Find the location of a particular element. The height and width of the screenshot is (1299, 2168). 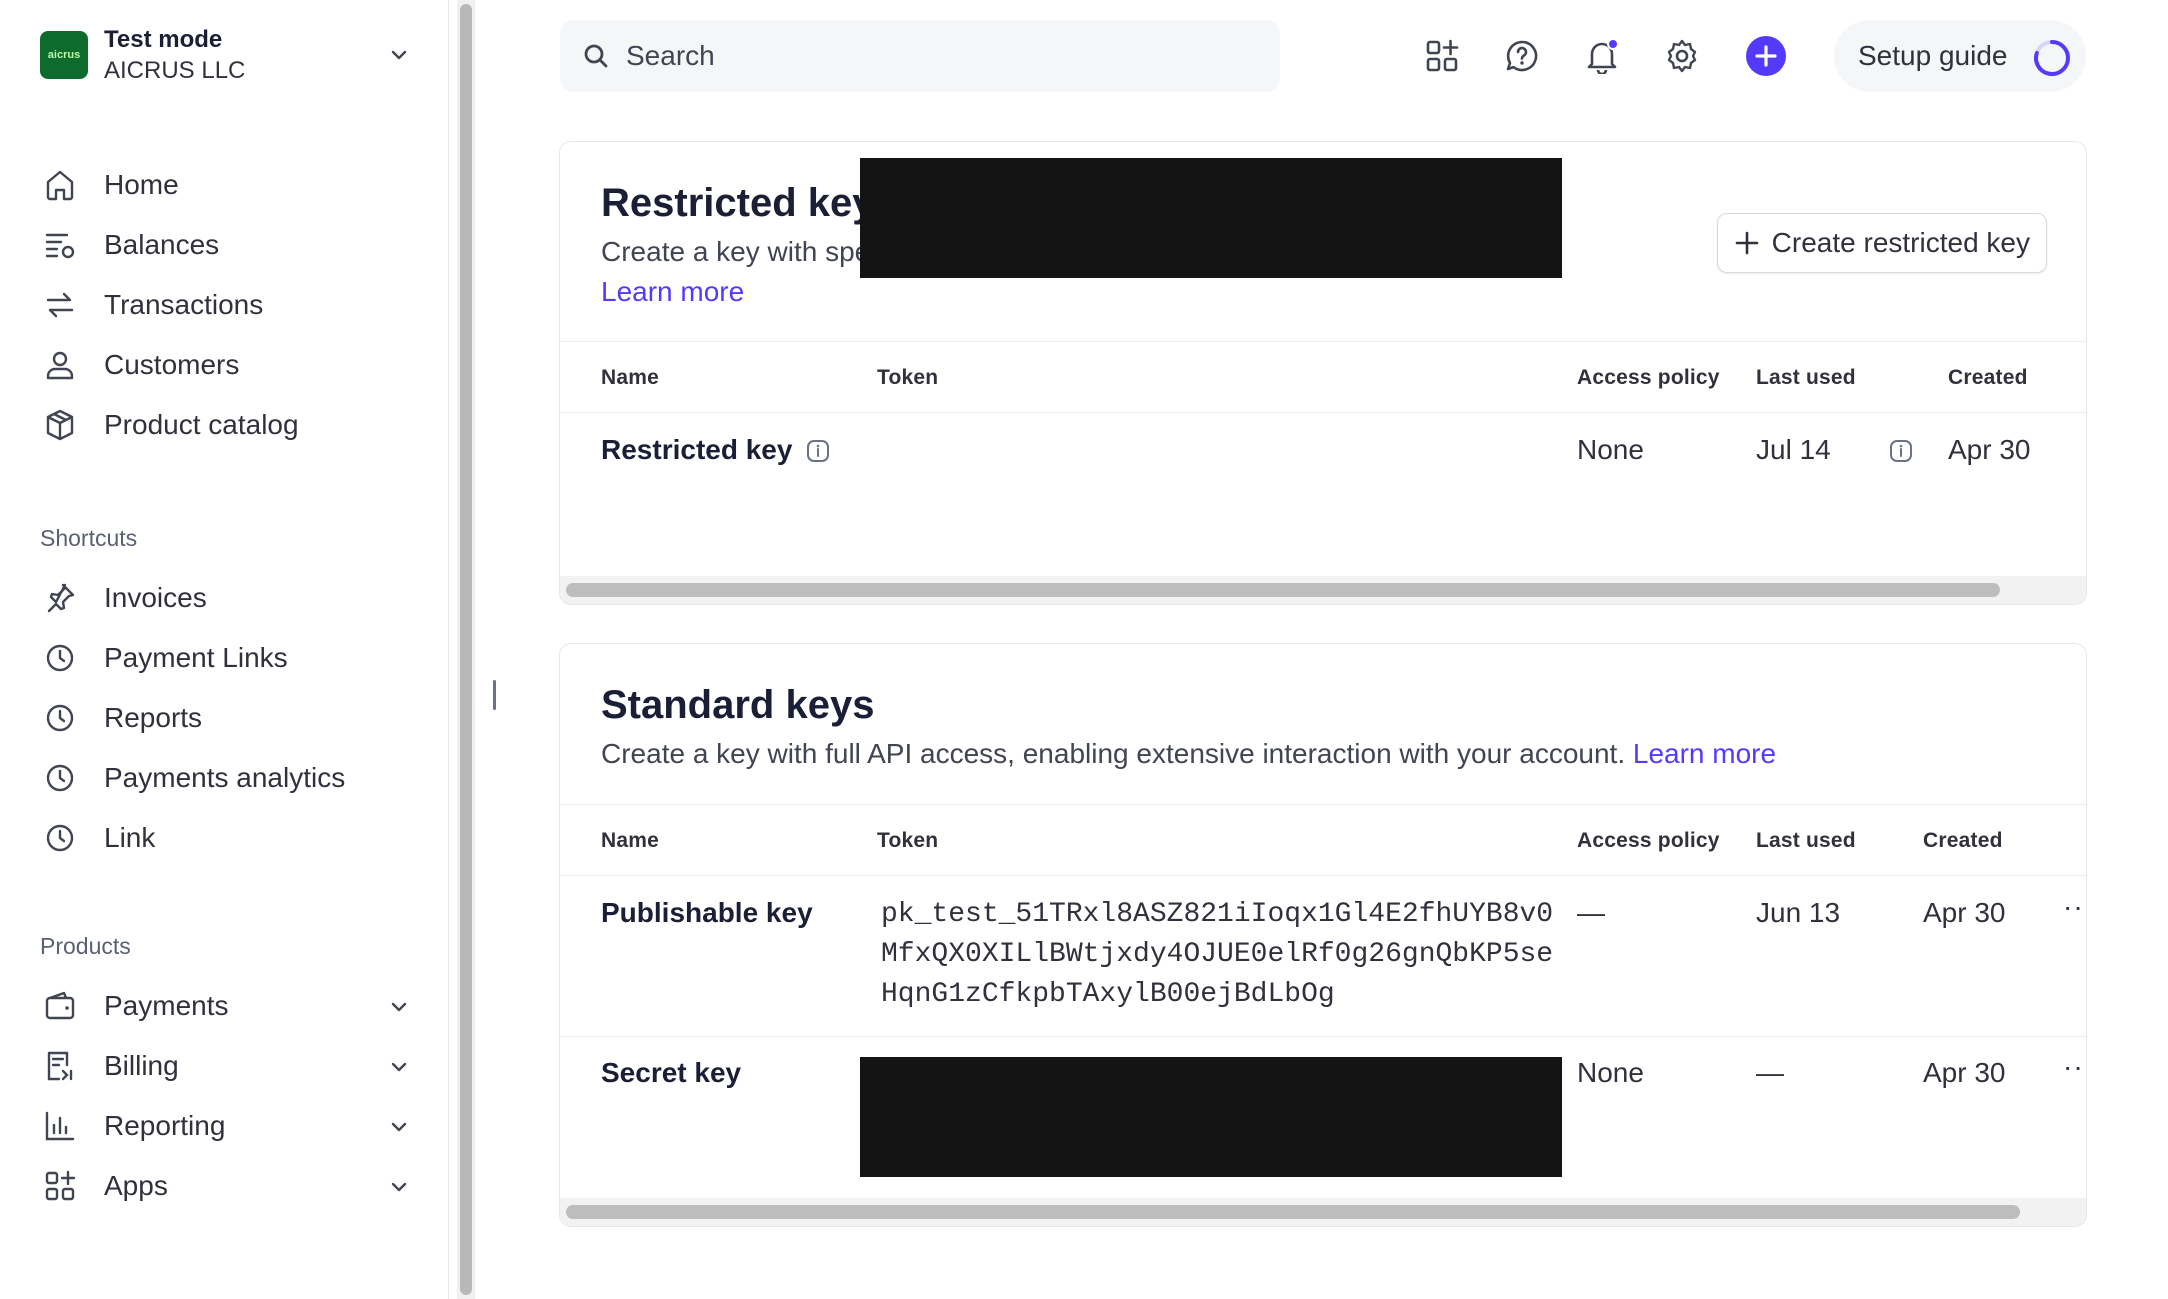

sidebar-item-payments-analytics: Payments analytics is located at coordinates (225, 778).